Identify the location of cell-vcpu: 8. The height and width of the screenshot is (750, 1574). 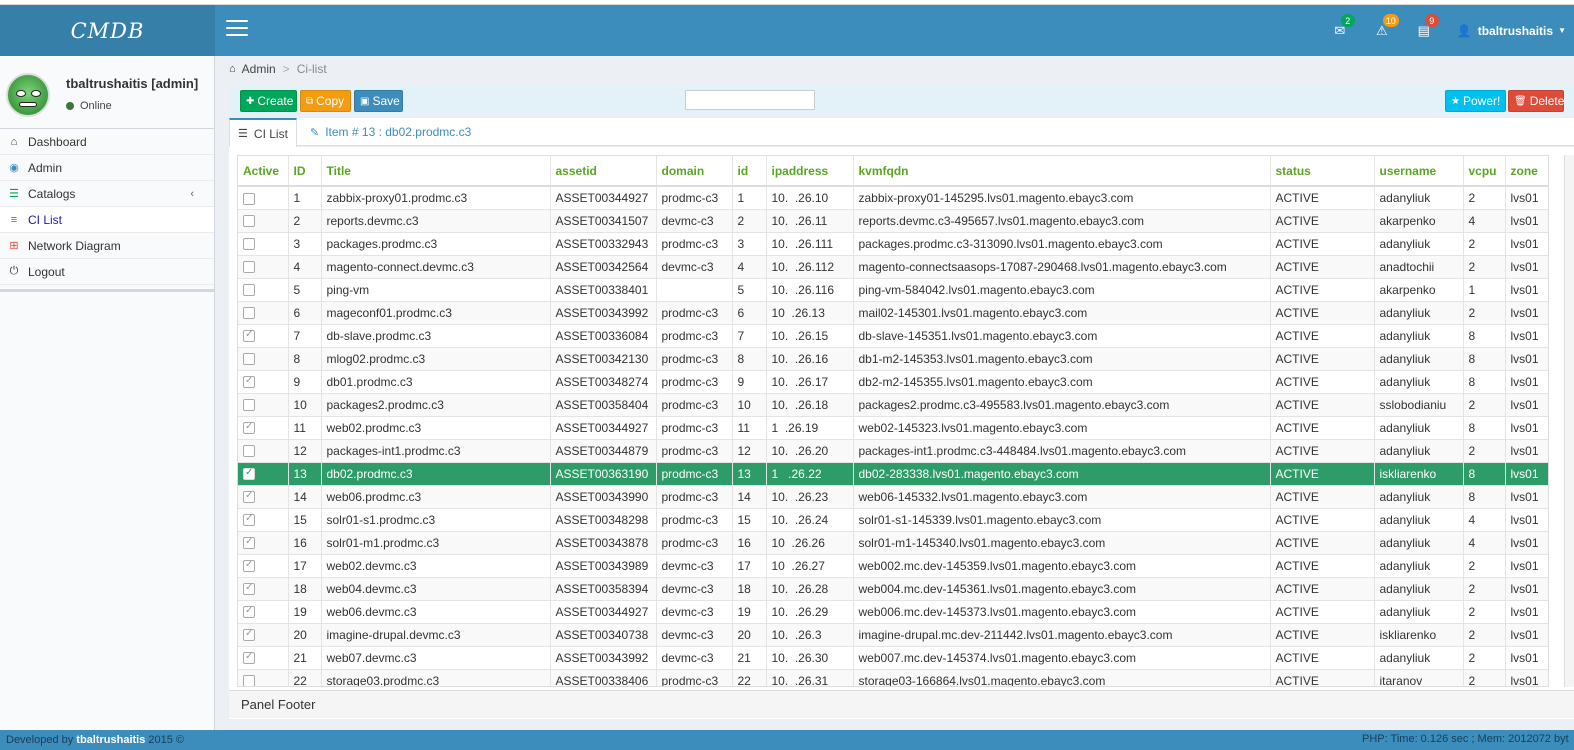
(1484, 382).